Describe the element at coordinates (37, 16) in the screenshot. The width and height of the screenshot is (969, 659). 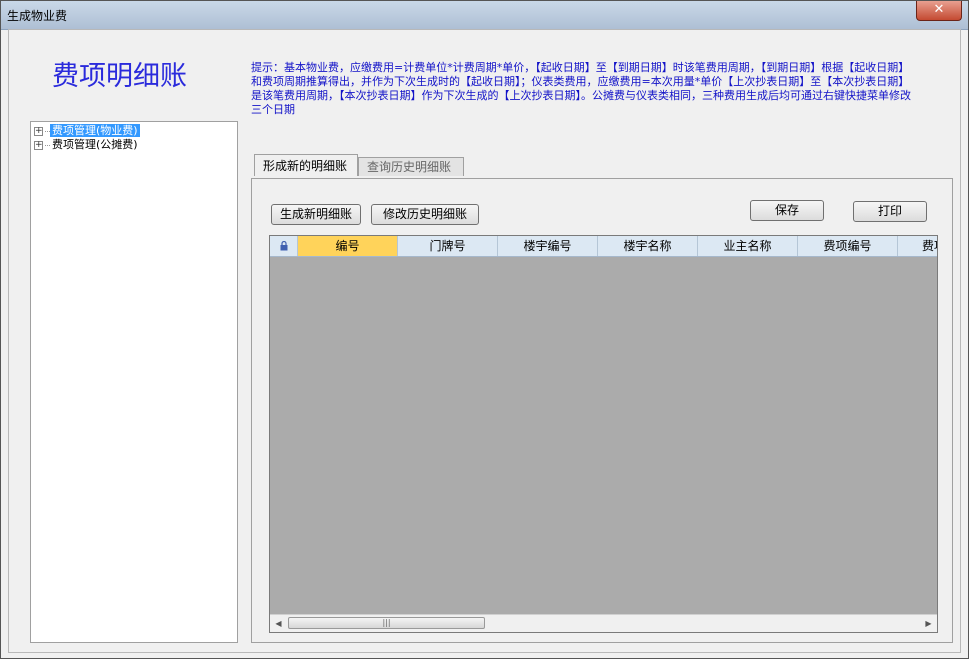
I see `window-title: 生成物业费` at that location.